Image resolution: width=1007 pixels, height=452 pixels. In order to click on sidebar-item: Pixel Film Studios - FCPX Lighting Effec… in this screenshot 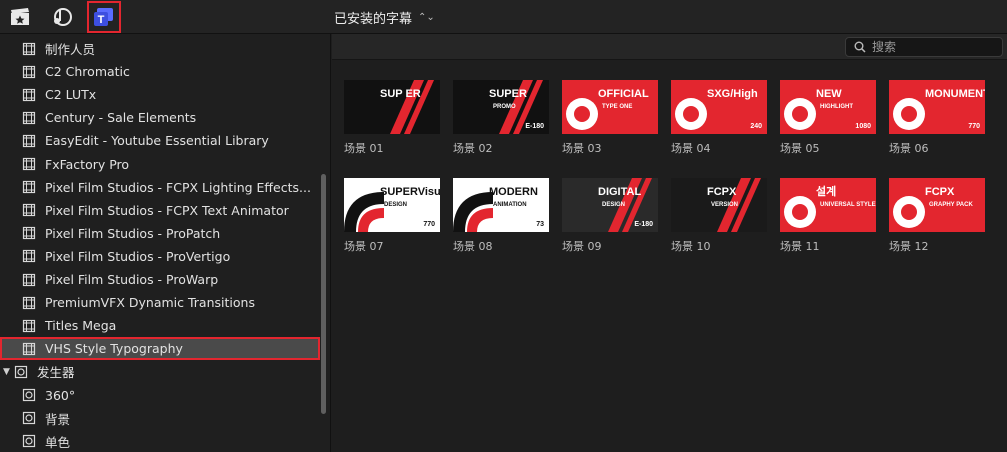, I will do `click(160, 187)`.